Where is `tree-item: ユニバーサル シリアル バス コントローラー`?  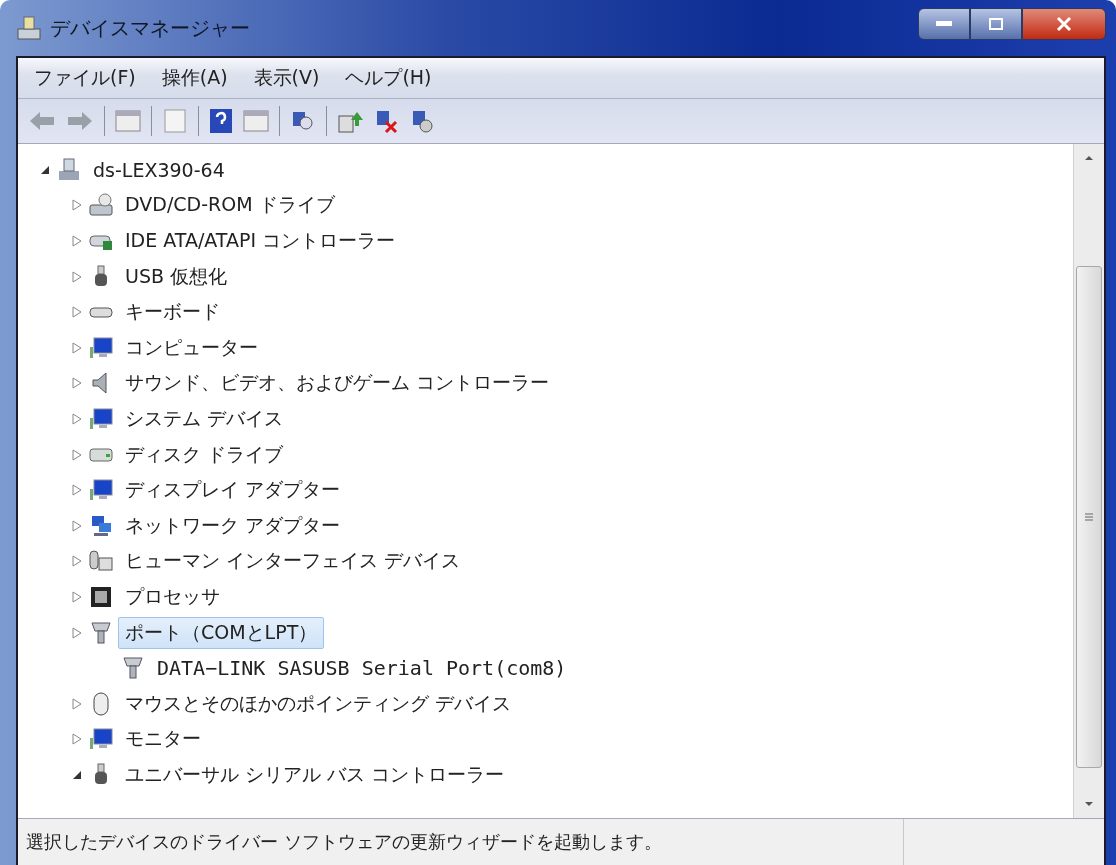 tree-item: ユニバーサル シリアル バス コントローラー is located at coordinates (315, 774).